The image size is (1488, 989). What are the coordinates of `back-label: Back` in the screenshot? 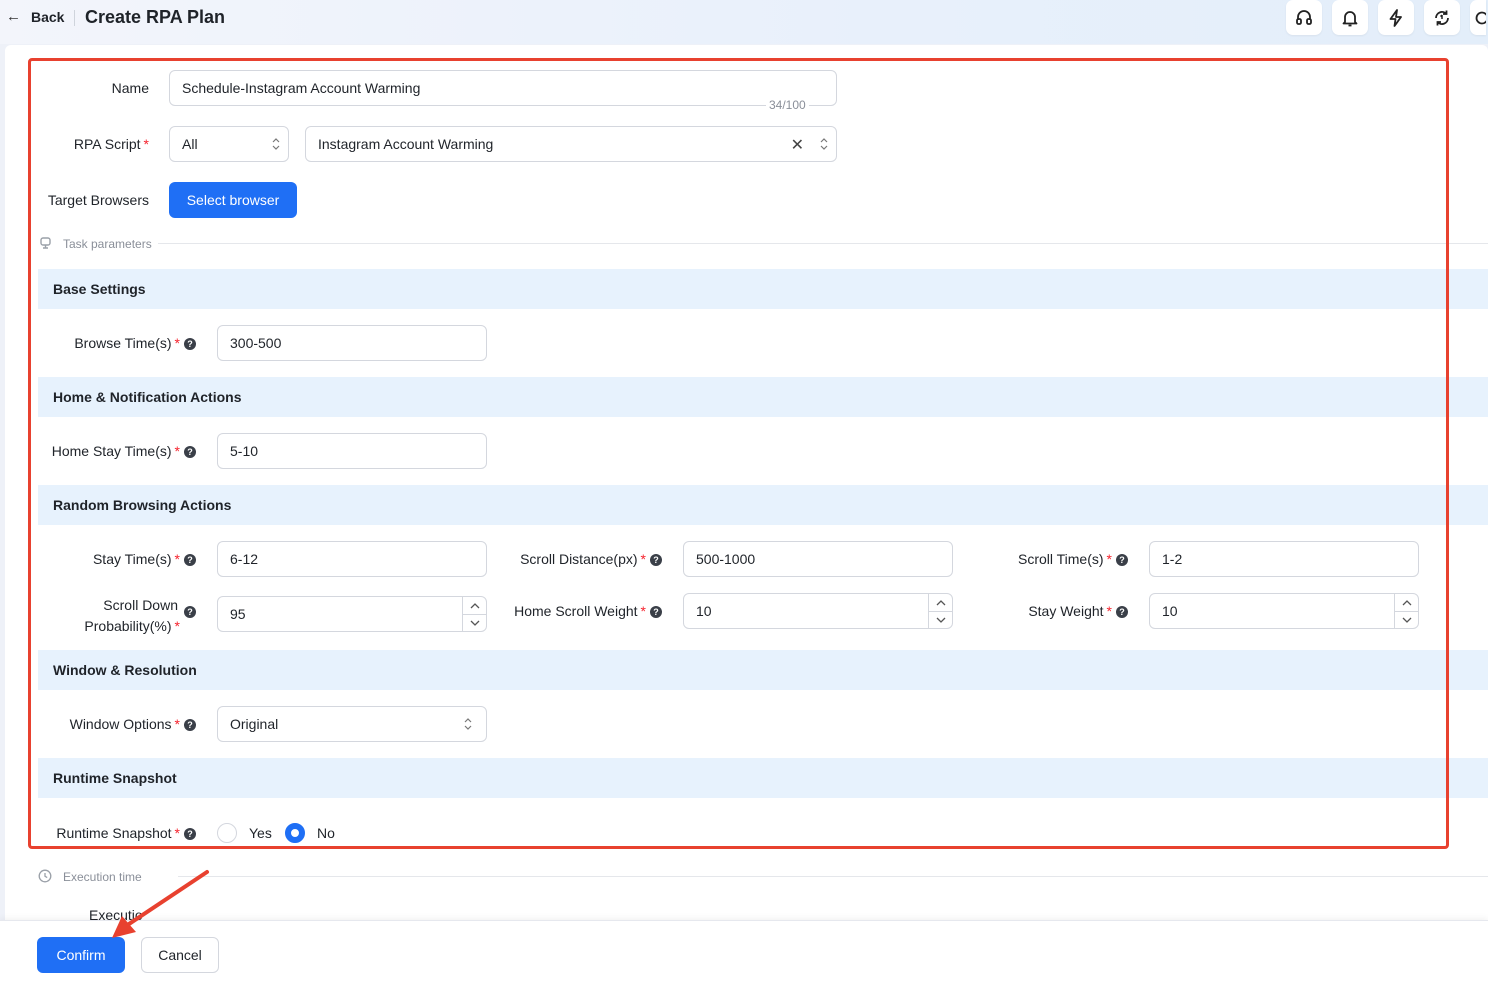 It's located at (48, 16).